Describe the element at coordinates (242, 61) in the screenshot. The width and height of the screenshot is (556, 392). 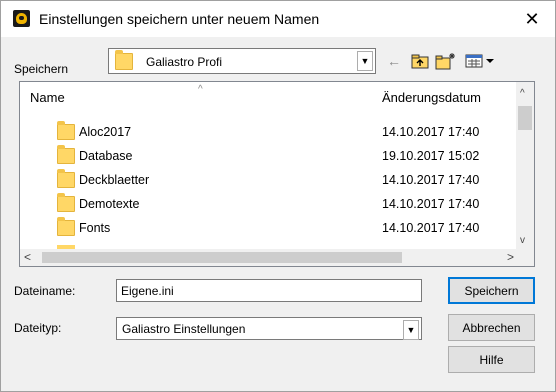
I see `save-in-dropdown: Galiastro Profi ▼` at that location.